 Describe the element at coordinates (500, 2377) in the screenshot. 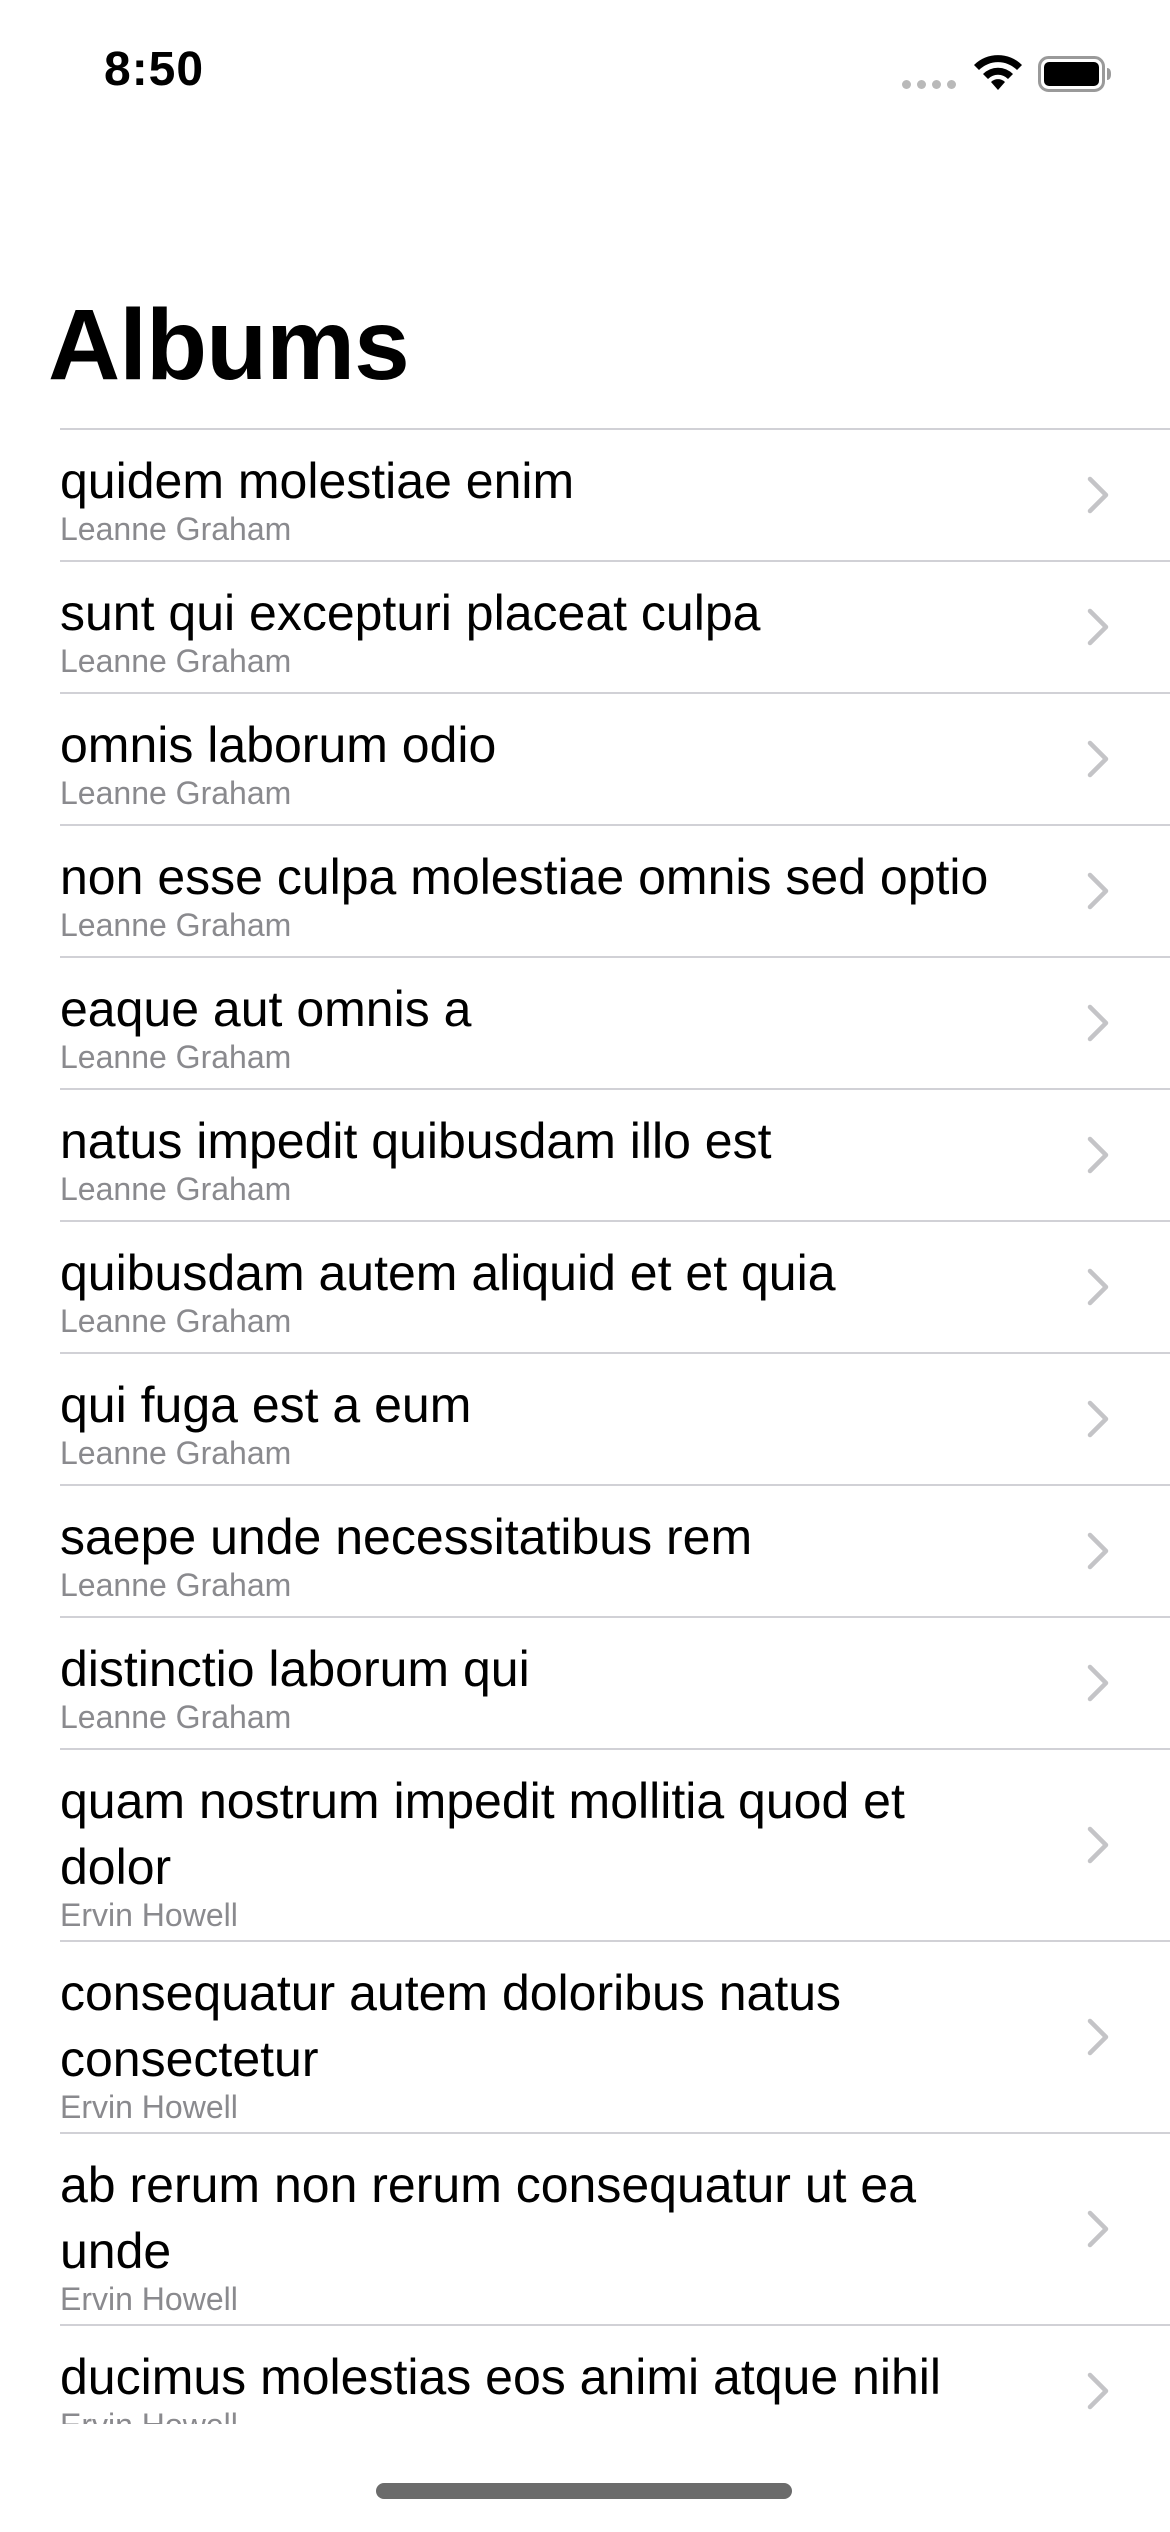

I see `album-title: ducimus molestias eos animi atque nihil` at that location.